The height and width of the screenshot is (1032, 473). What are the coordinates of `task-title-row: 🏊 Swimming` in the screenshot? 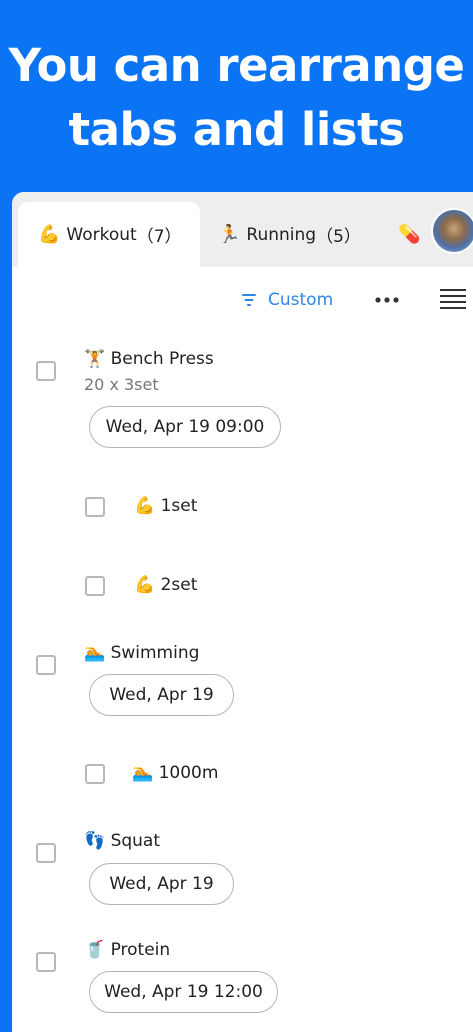 It's located at (141, 653).